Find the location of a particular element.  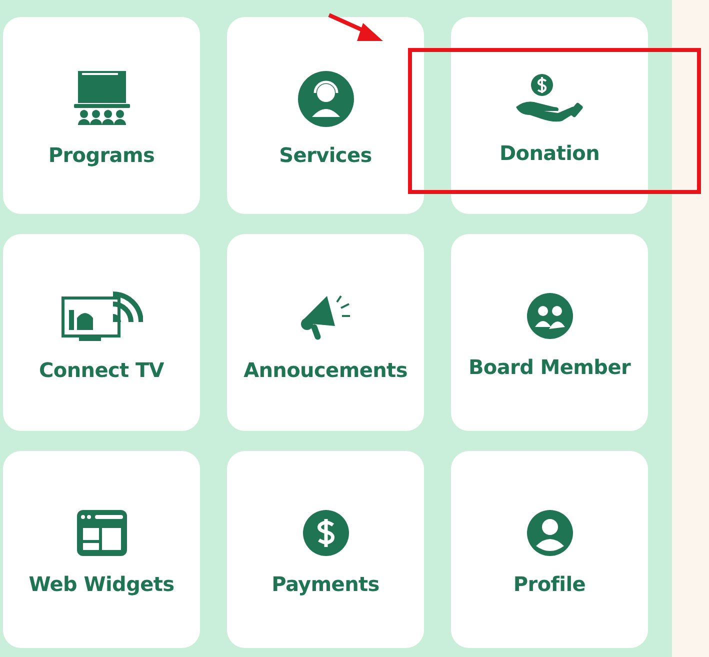

tile-label: Connect TV is located at coordinates (101, 370).